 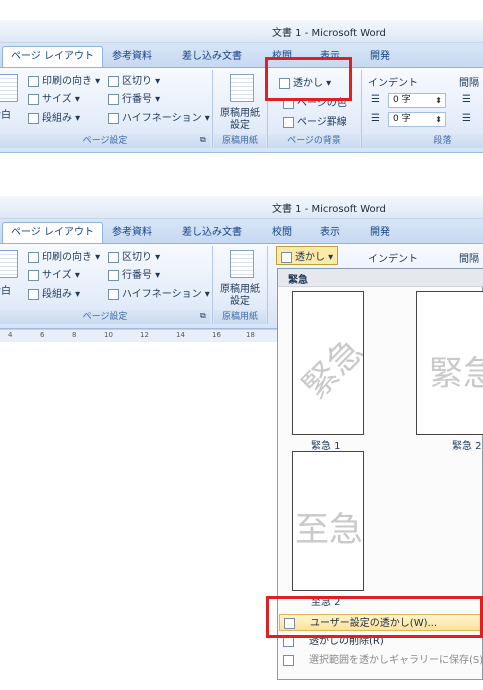 I want to click on breaks-label: 区切り, so click(x=137, y=257).